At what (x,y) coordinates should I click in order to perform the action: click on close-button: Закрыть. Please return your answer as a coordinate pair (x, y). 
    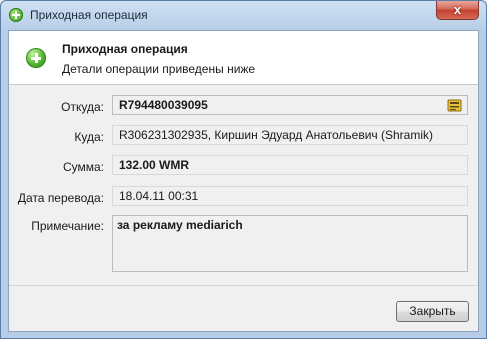
    Looking at the image, I should click on (432, 311).